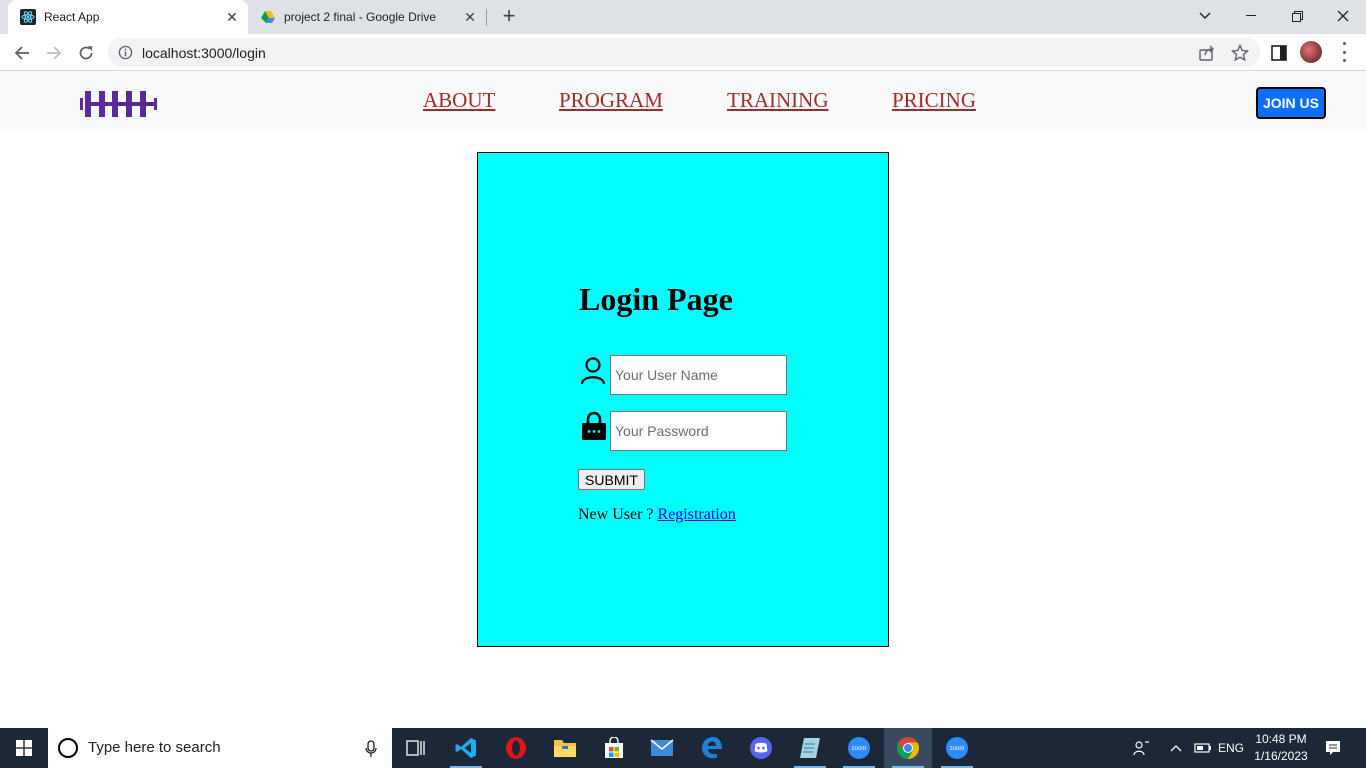  I want to click on people-icon, so click(1141, 748).